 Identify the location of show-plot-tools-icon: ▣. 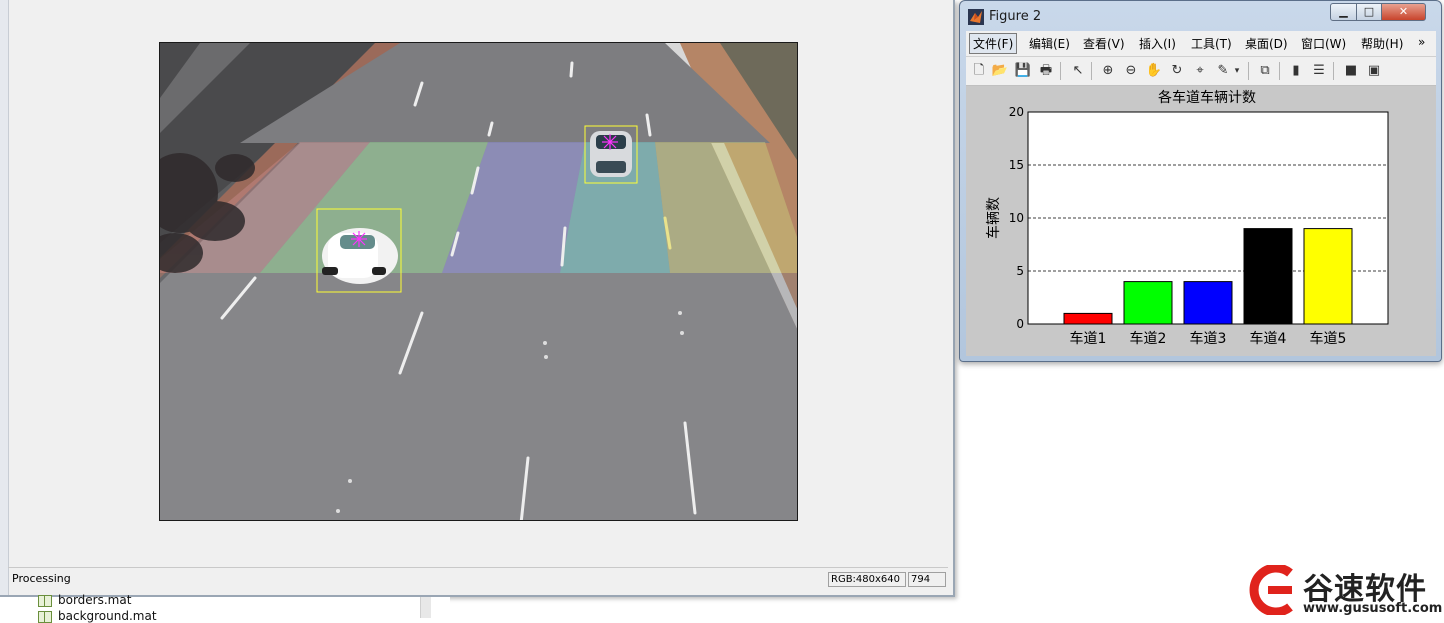
(1374, 71).